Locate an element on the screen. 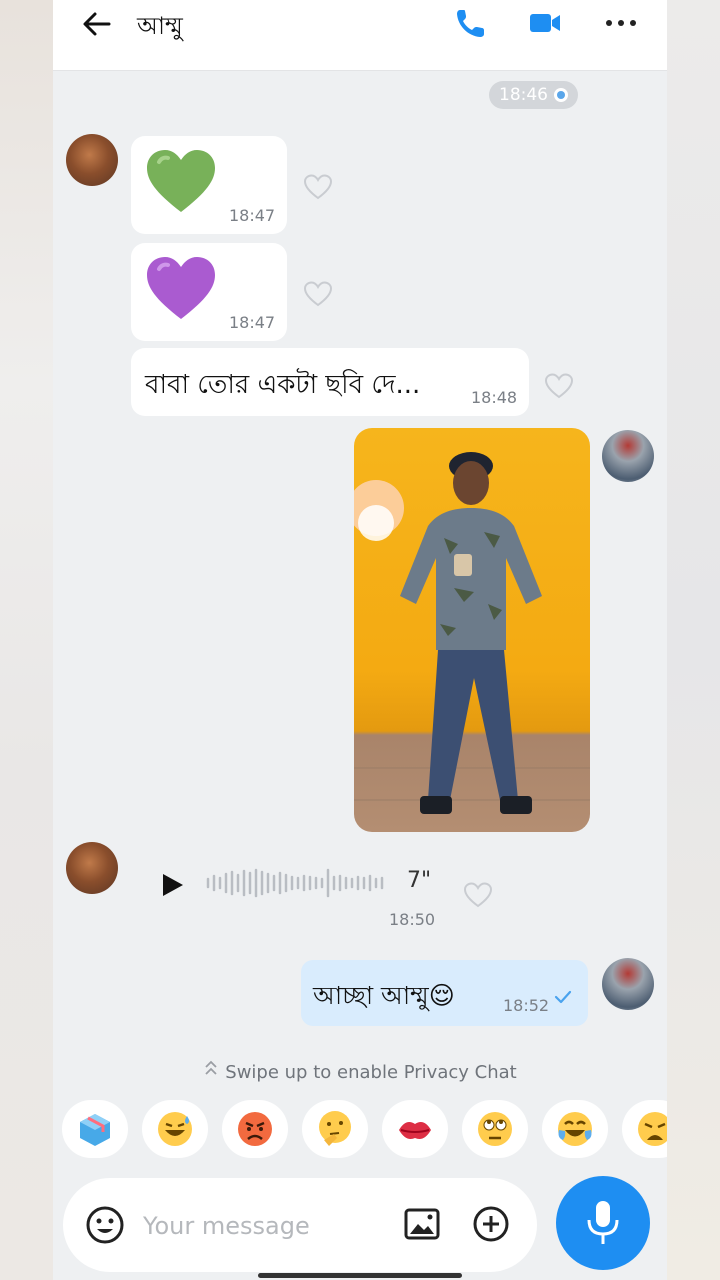 Image resolution: width=720 pixels, height=1280 pixels. sent-photo is located at coordinates (472, 630).